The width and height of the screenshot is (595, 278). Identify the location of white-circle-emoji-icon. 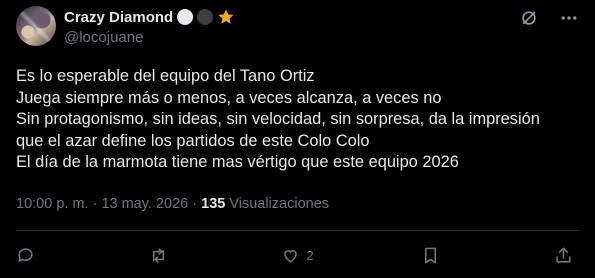
(185, 17).